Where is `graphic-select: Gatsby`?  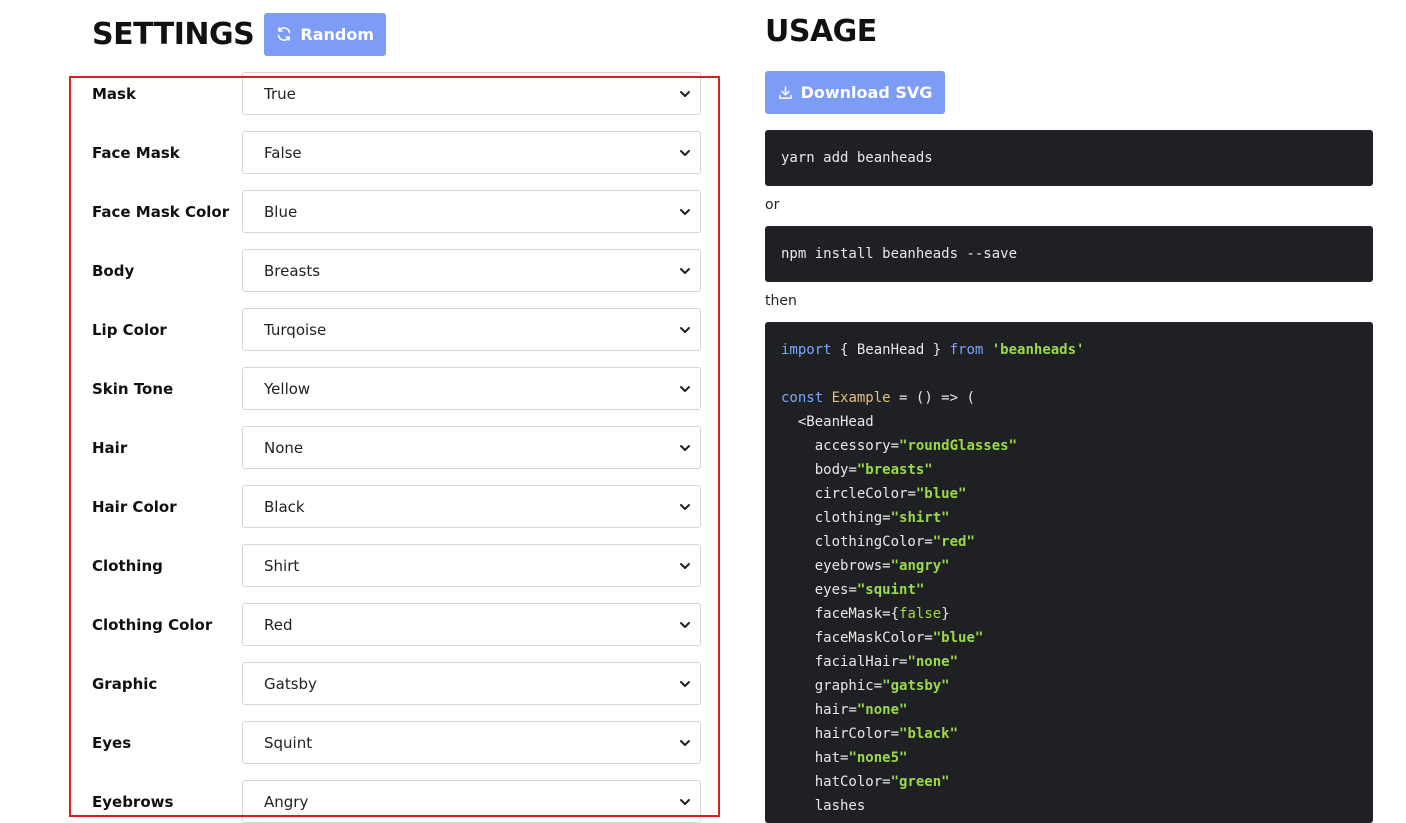
graphic-select: Gatsby is located at coordinates (471, 683).